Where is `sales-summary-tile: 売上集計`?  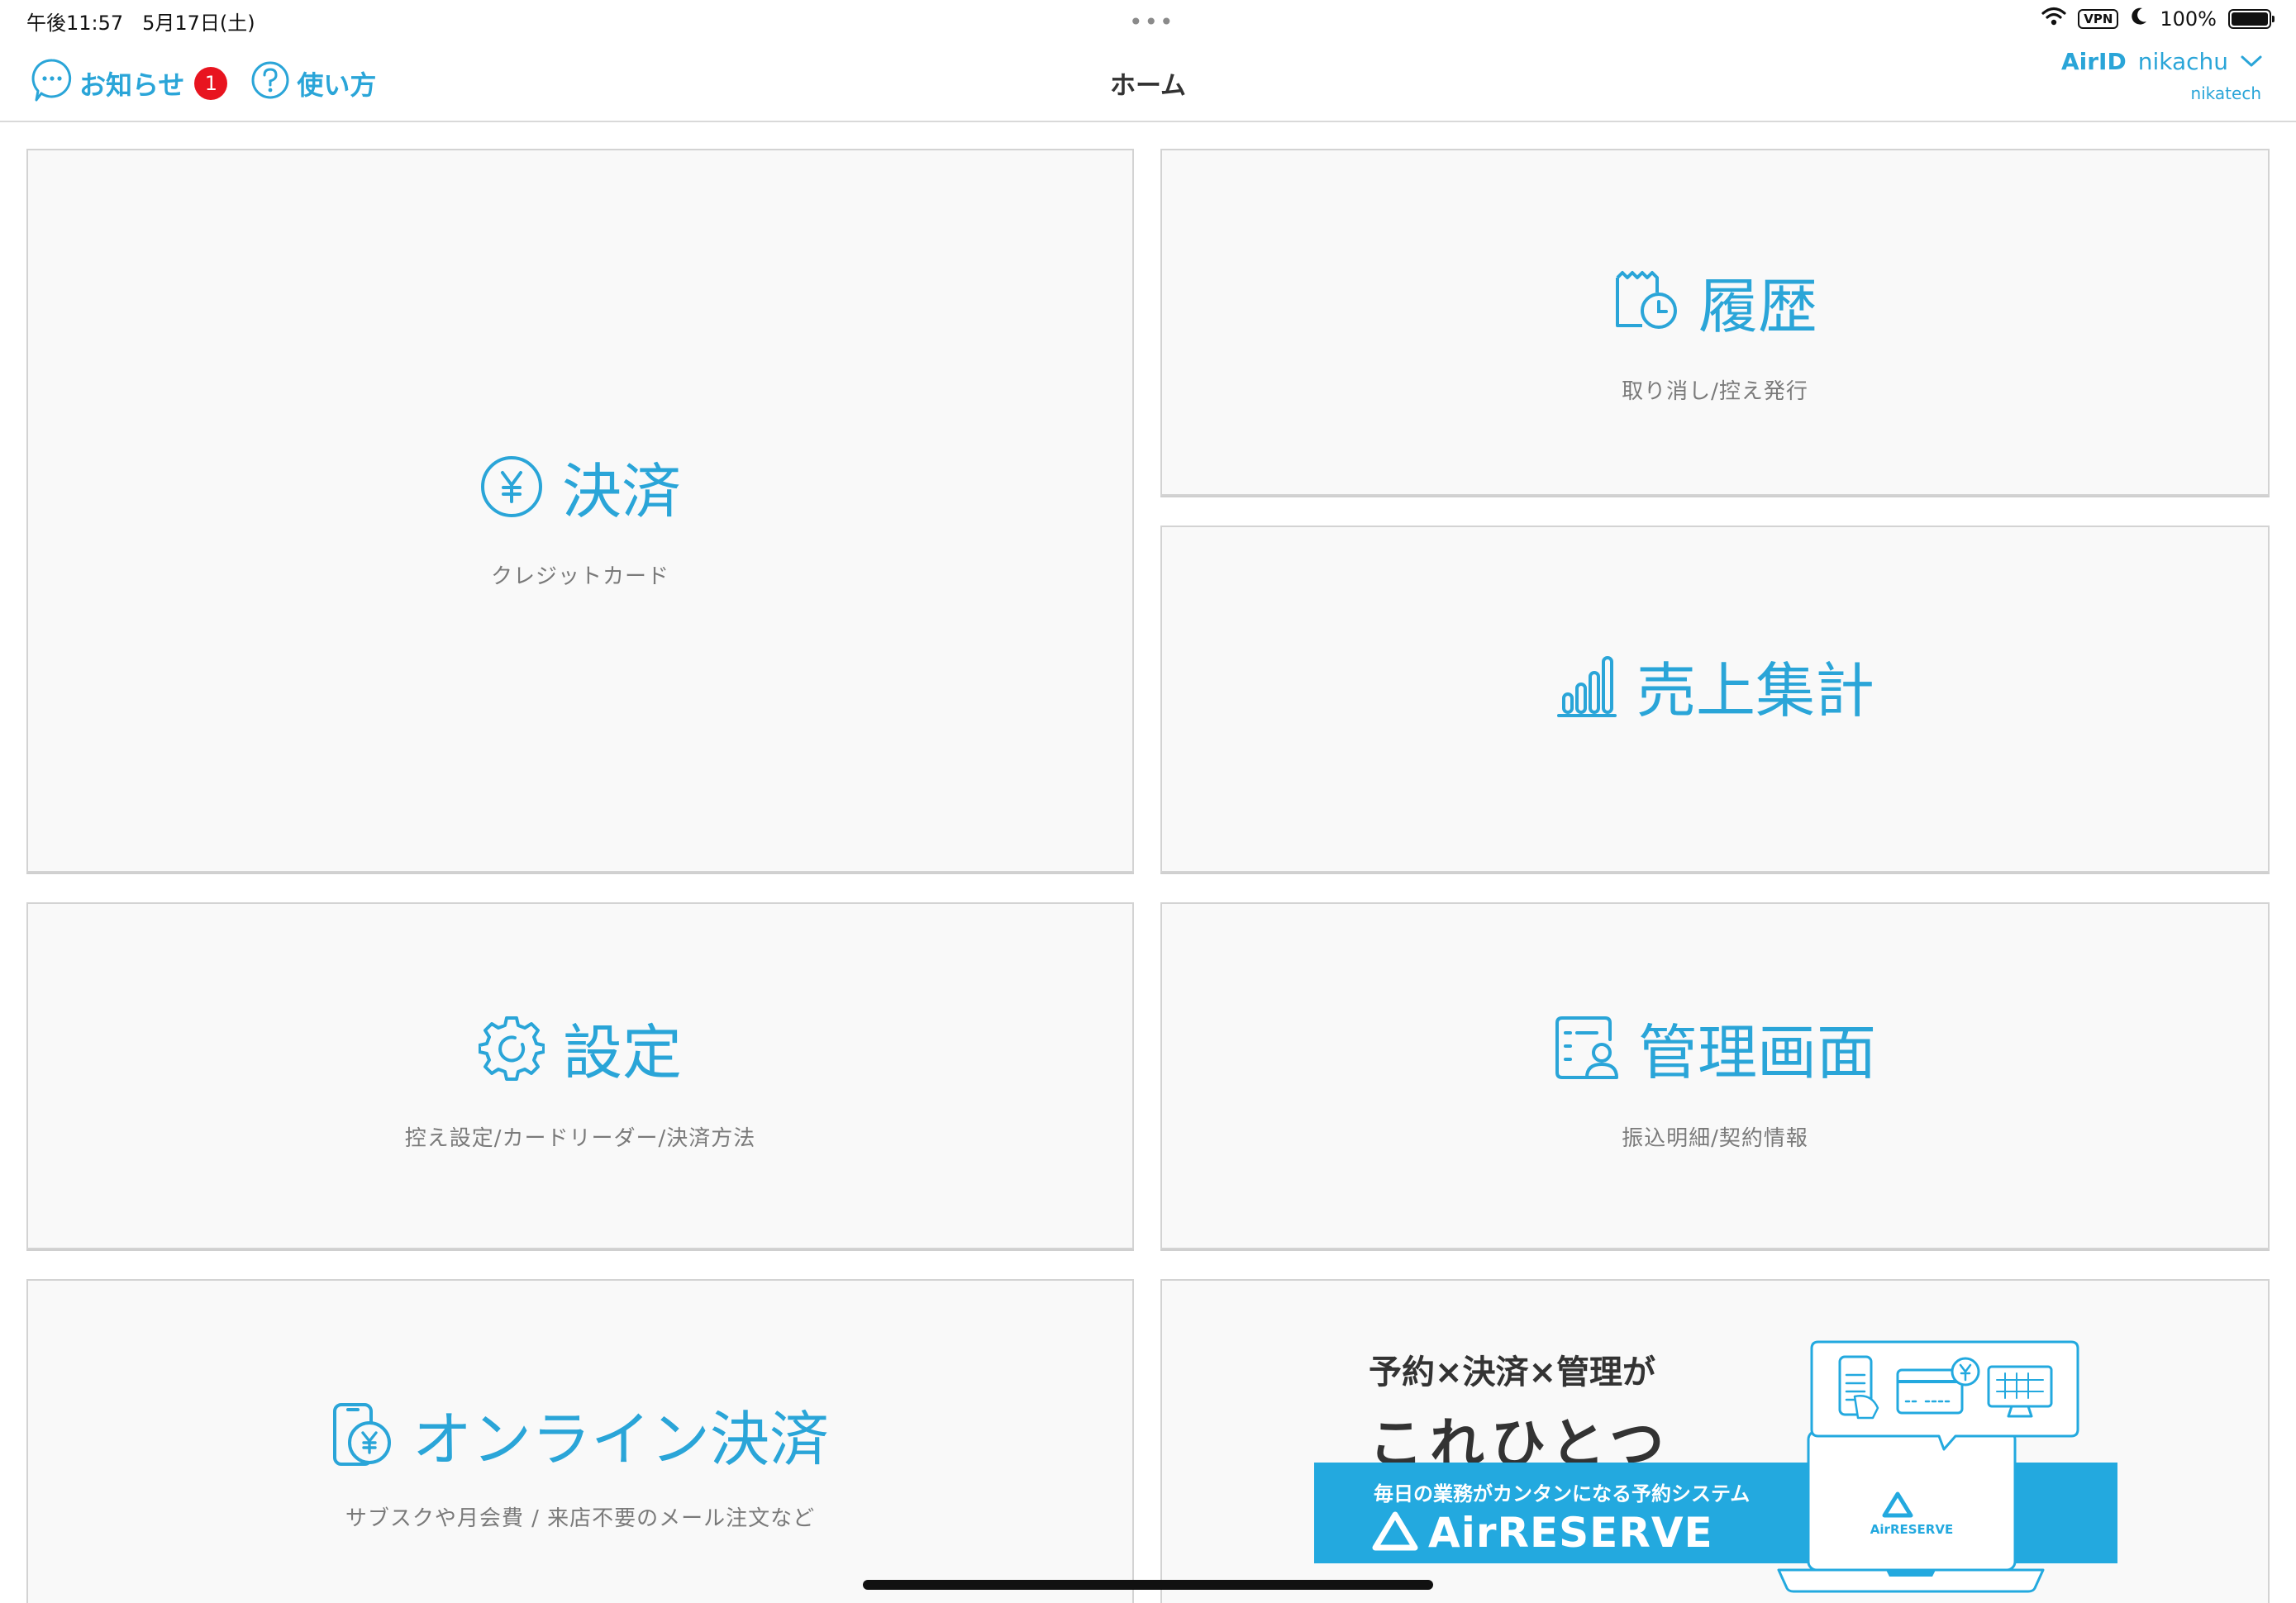
sales-summary-tile: 売上集計 is located at coordinates (1715, 699).